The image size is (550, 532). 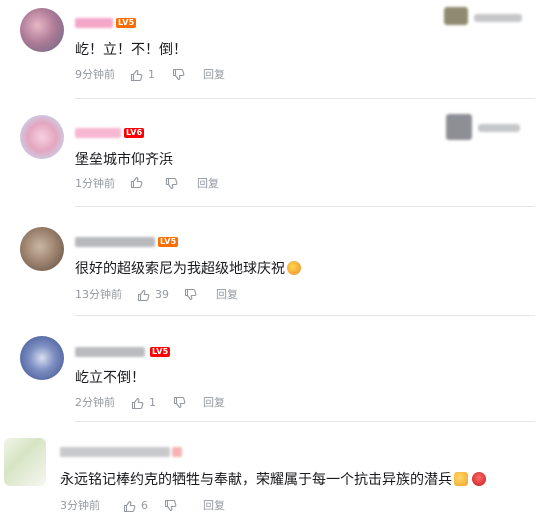 I want to click on comment-text: 很好的超级索尼为我超级地球庆祝, so click(x=188, y=269).